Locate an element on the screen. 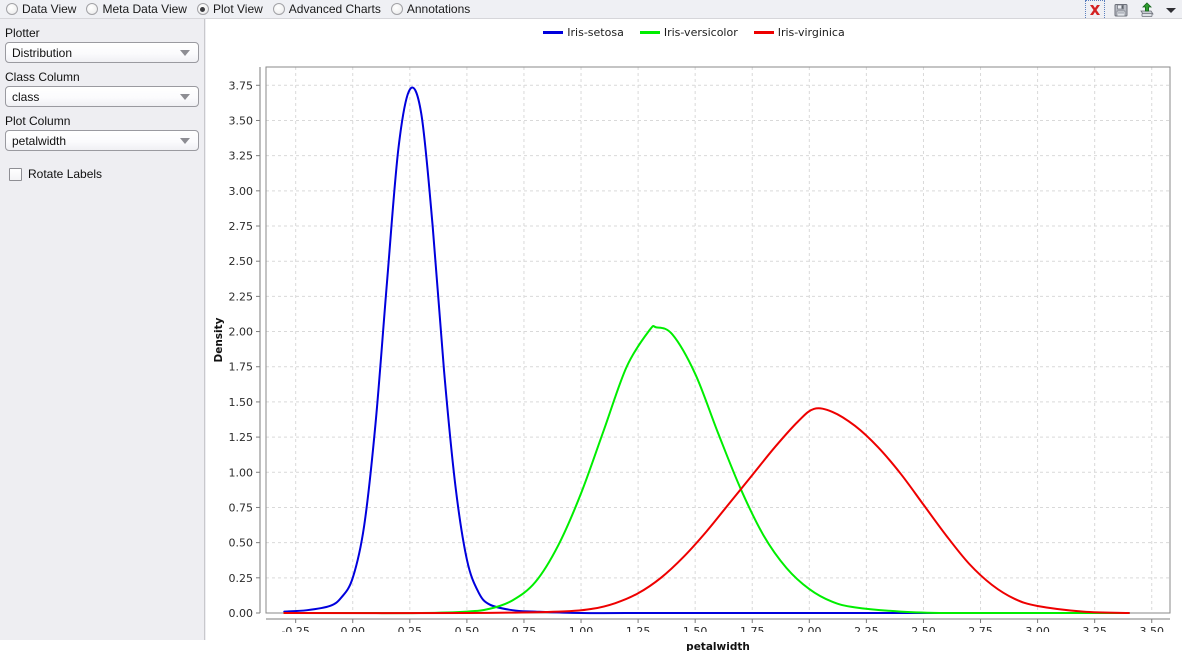  legend-item-setosa: Iris-setosa is located at coordinates (583, 32).